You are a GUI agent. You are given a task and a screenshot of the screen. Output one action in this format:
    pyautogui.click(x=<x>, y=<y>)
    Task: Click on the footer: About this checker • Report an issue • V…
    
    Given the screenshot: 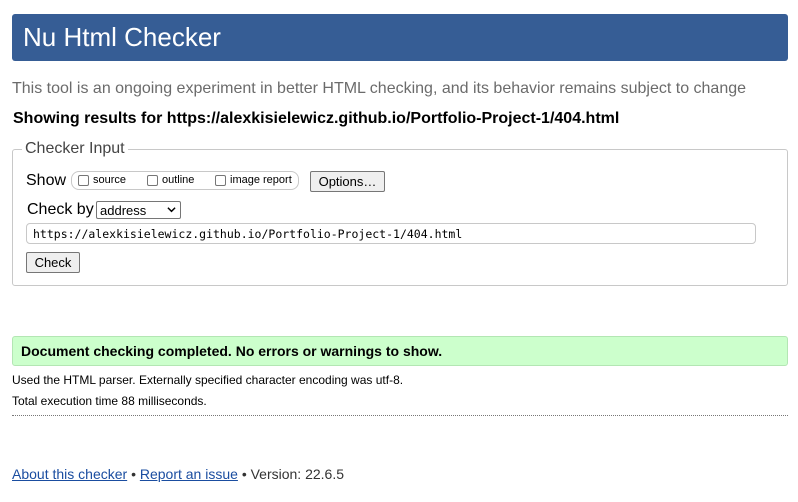 What is the action you would take?
    pyautogui.click(x=178, y=474)
    